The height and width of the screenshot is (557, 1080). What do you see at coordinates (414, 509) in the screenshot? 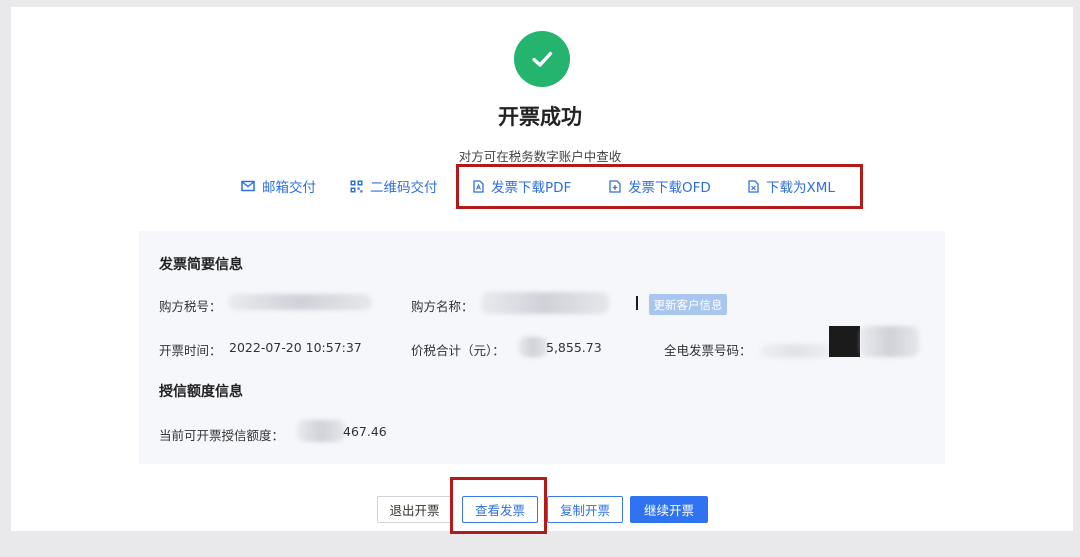
I see `exit-invoicing-button: 退出开票` at bounding box center [414, 509].